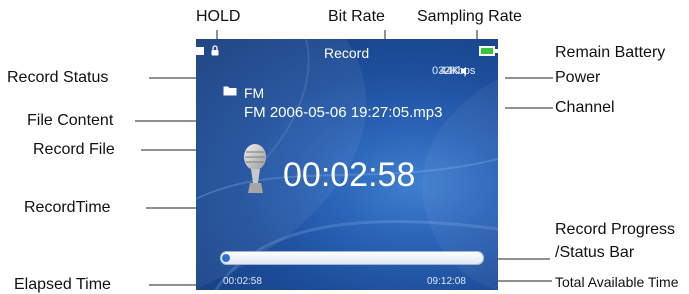  I want to click on battery-icon, so click(488, 51).